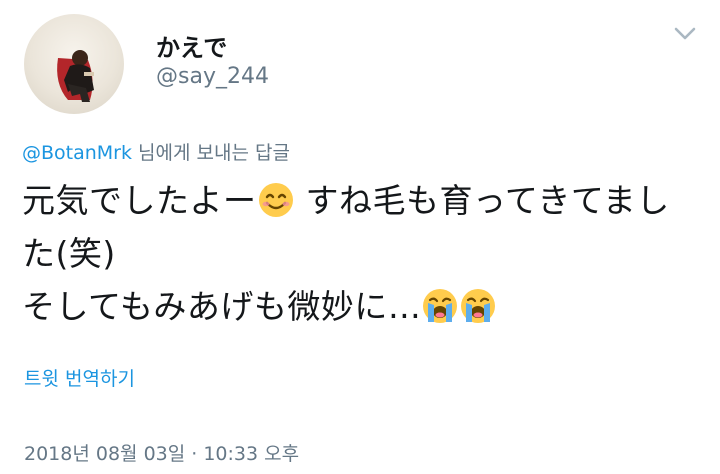  Describe the element at coordinates (212, 76) in the screenshot. I see `author-handle: @say_244` at that location.